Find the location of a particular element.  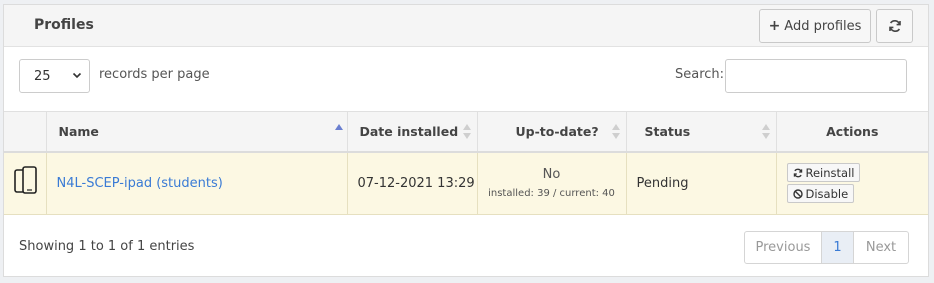

profile-name-link: N4L-SCEP-ipad (students) is located at coordinates (140, 183).